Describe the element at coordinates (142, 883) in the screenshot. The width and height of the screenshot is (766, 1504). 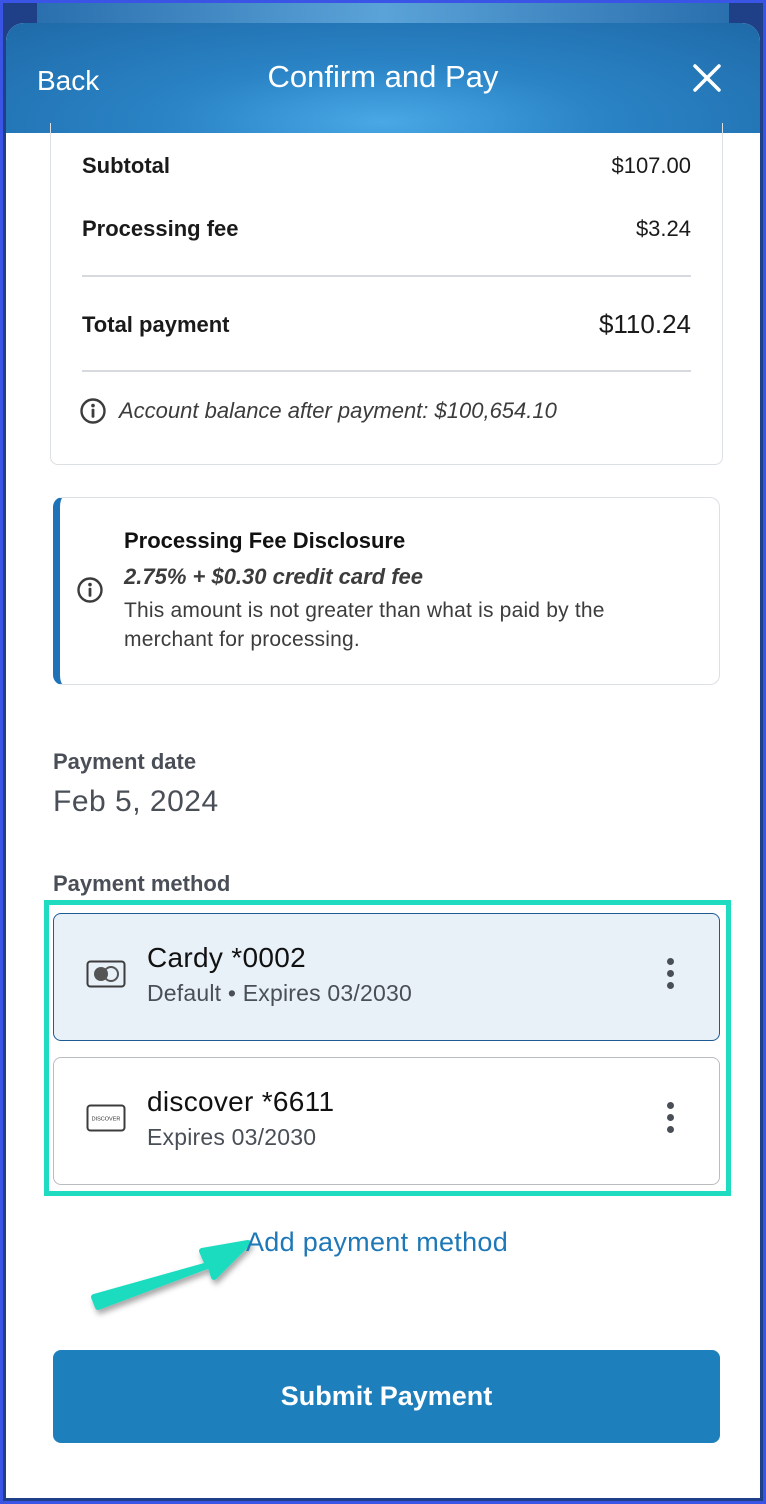
I see `payment-method-label: Payment method` at that location.